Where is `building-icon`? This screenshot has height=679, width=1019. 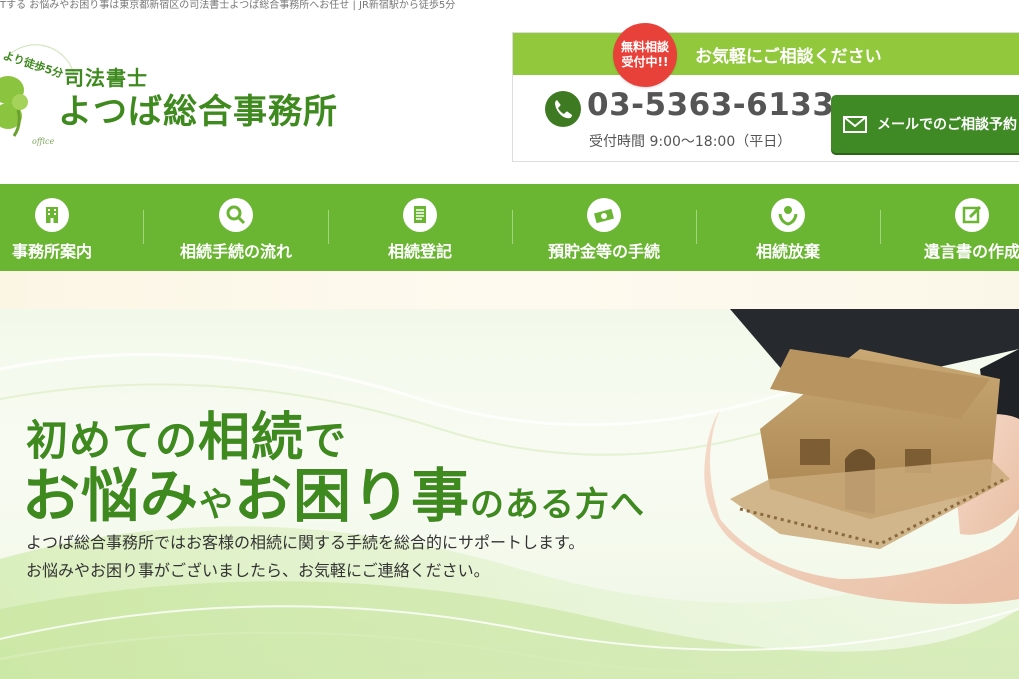
building-icon is located at coordinates (52, 215).